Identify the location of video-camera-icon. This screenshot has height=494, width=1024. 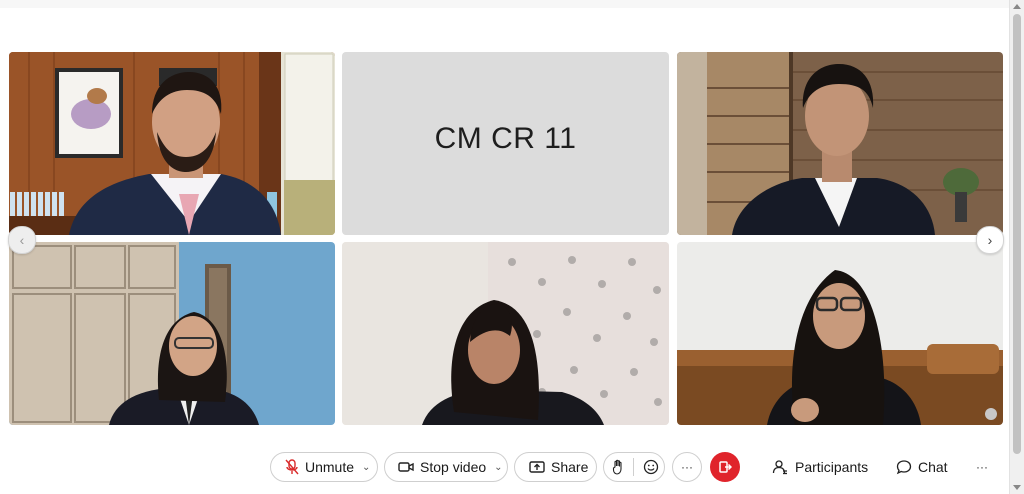
(406, 467).